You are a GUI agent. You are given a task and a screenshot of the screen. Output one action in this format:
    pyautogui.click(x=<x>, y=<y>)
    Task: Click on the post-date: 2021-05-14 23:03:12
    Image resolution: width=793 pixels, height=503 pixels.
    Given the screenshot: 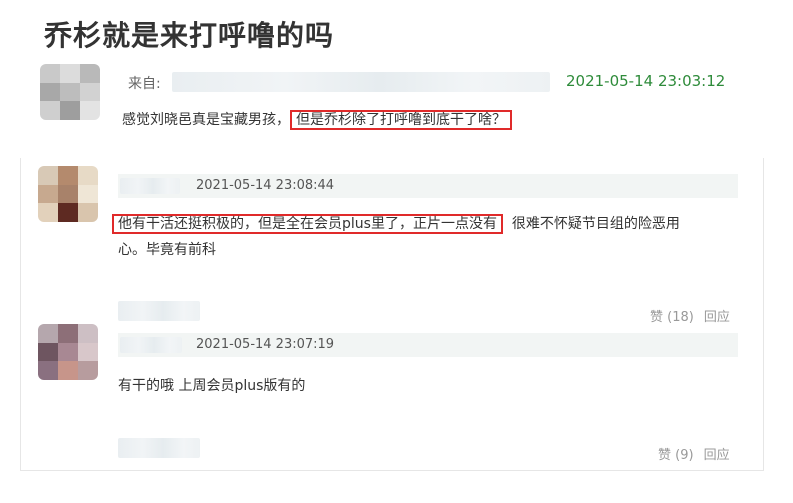 What is the action you would take?
    pyautogui.click(x=646, y=81)
    